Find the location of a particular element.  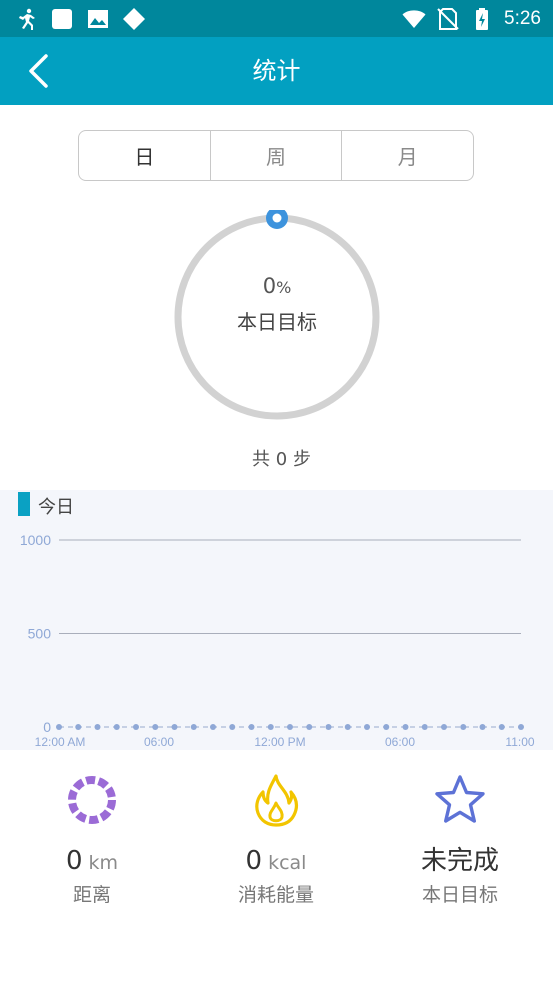

stat-distance: 0 km 距离 is located at coordinates (92, 833).